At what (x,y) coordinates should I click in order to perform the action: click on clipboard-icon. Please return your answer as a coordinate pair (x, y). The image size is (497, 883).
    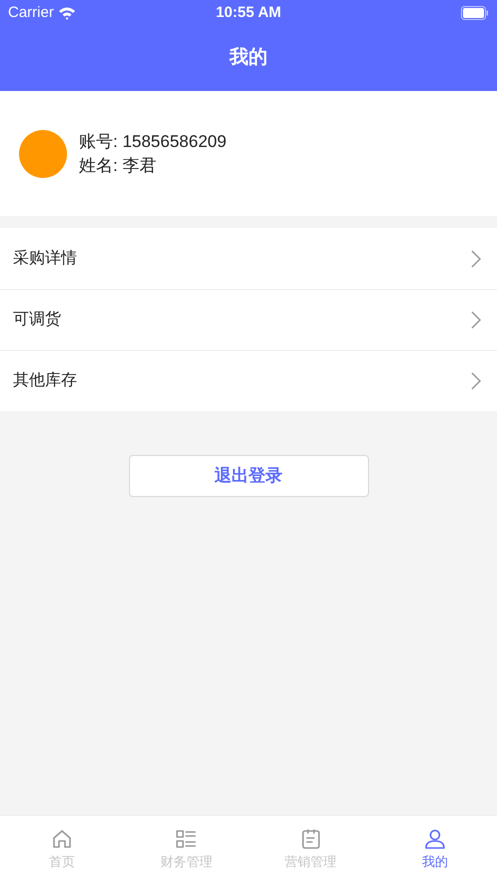
    Looking at the image, I should click on (311, 839).